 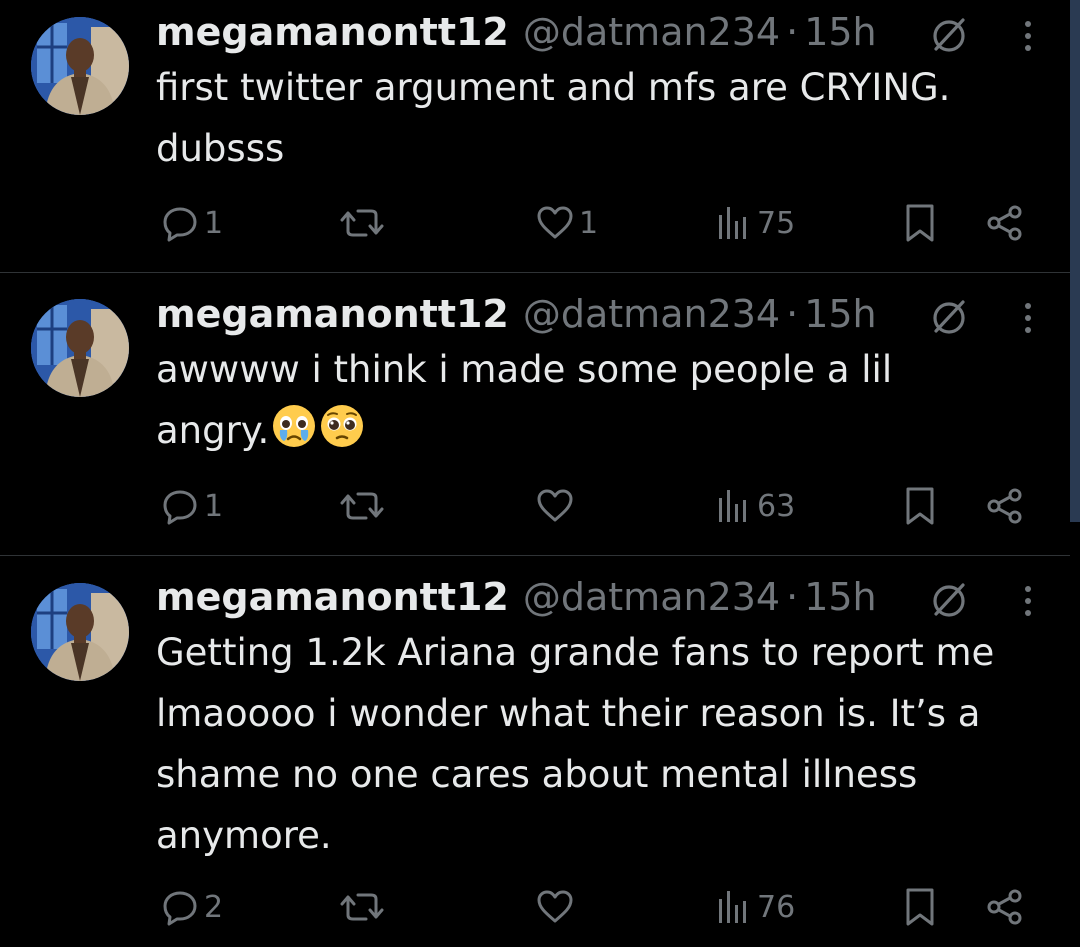 I want to click on action-bar: 1 1 75, so click(x=595, y=223).